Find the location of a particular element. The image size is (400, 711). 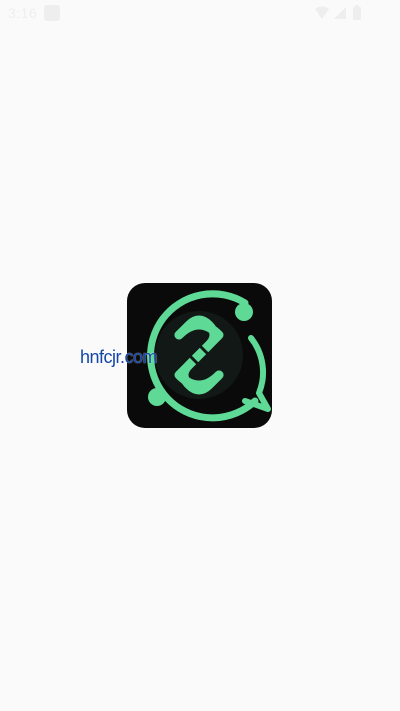

wifi-icon is located at coordinates (322, 12).